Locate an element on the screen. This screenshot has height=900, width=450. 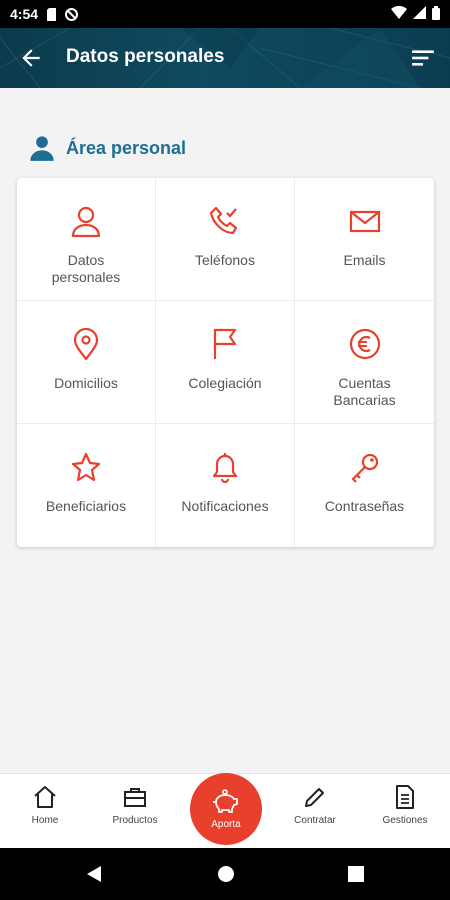
tile-label: Teléfonos is located at coordinates (225, 260).